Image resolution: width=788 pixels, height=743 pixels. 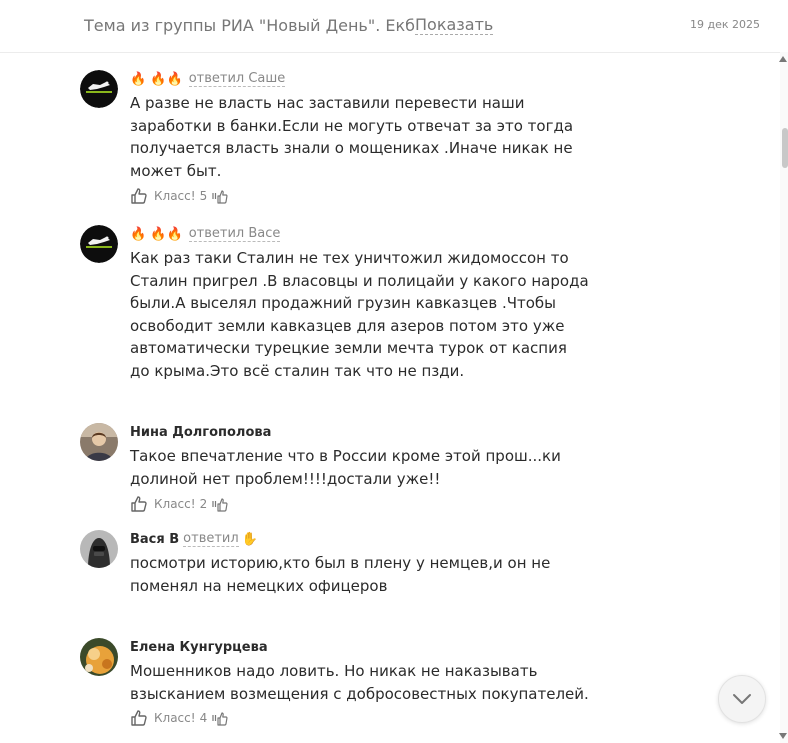 What do you see at coordinates (785, 148) in the screenshot?
I see `scrollbar-thumb` at bounding box center [785, 148].